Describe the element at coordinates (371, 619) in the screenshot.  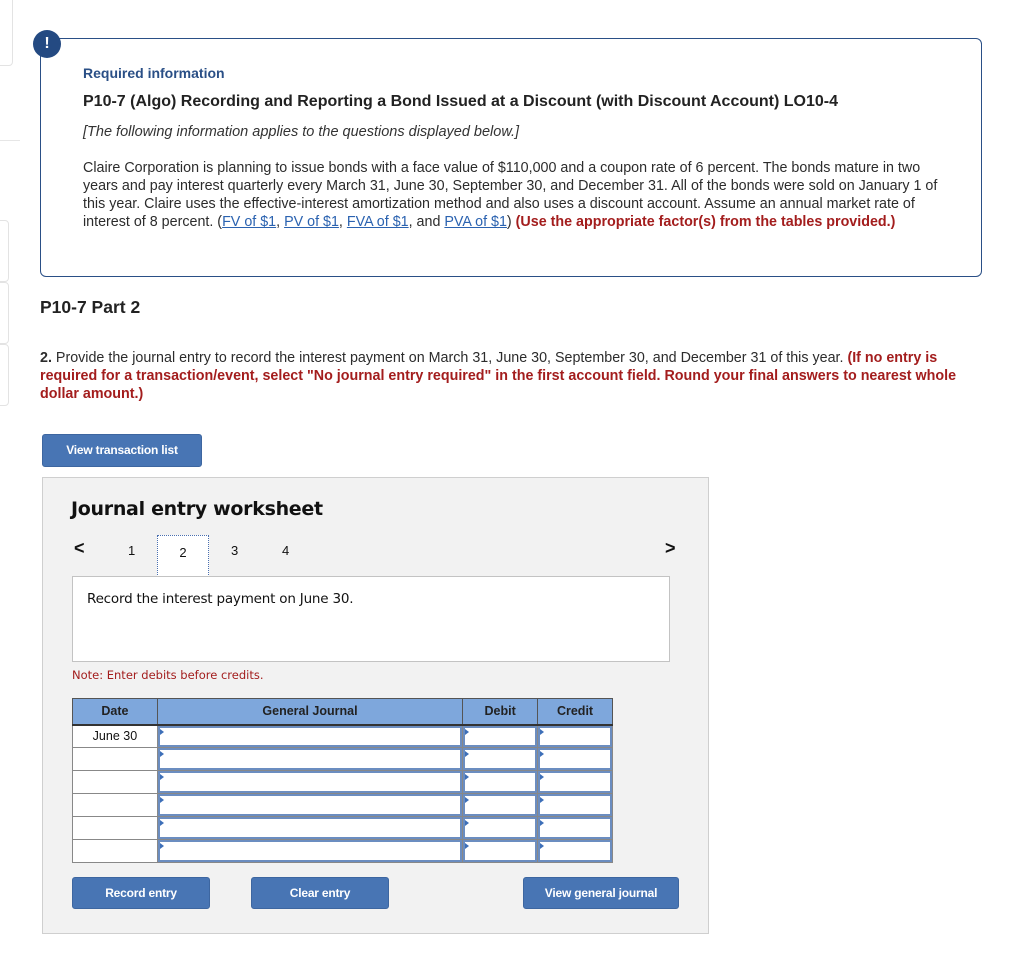
I see `transaction-description-box` at that location.